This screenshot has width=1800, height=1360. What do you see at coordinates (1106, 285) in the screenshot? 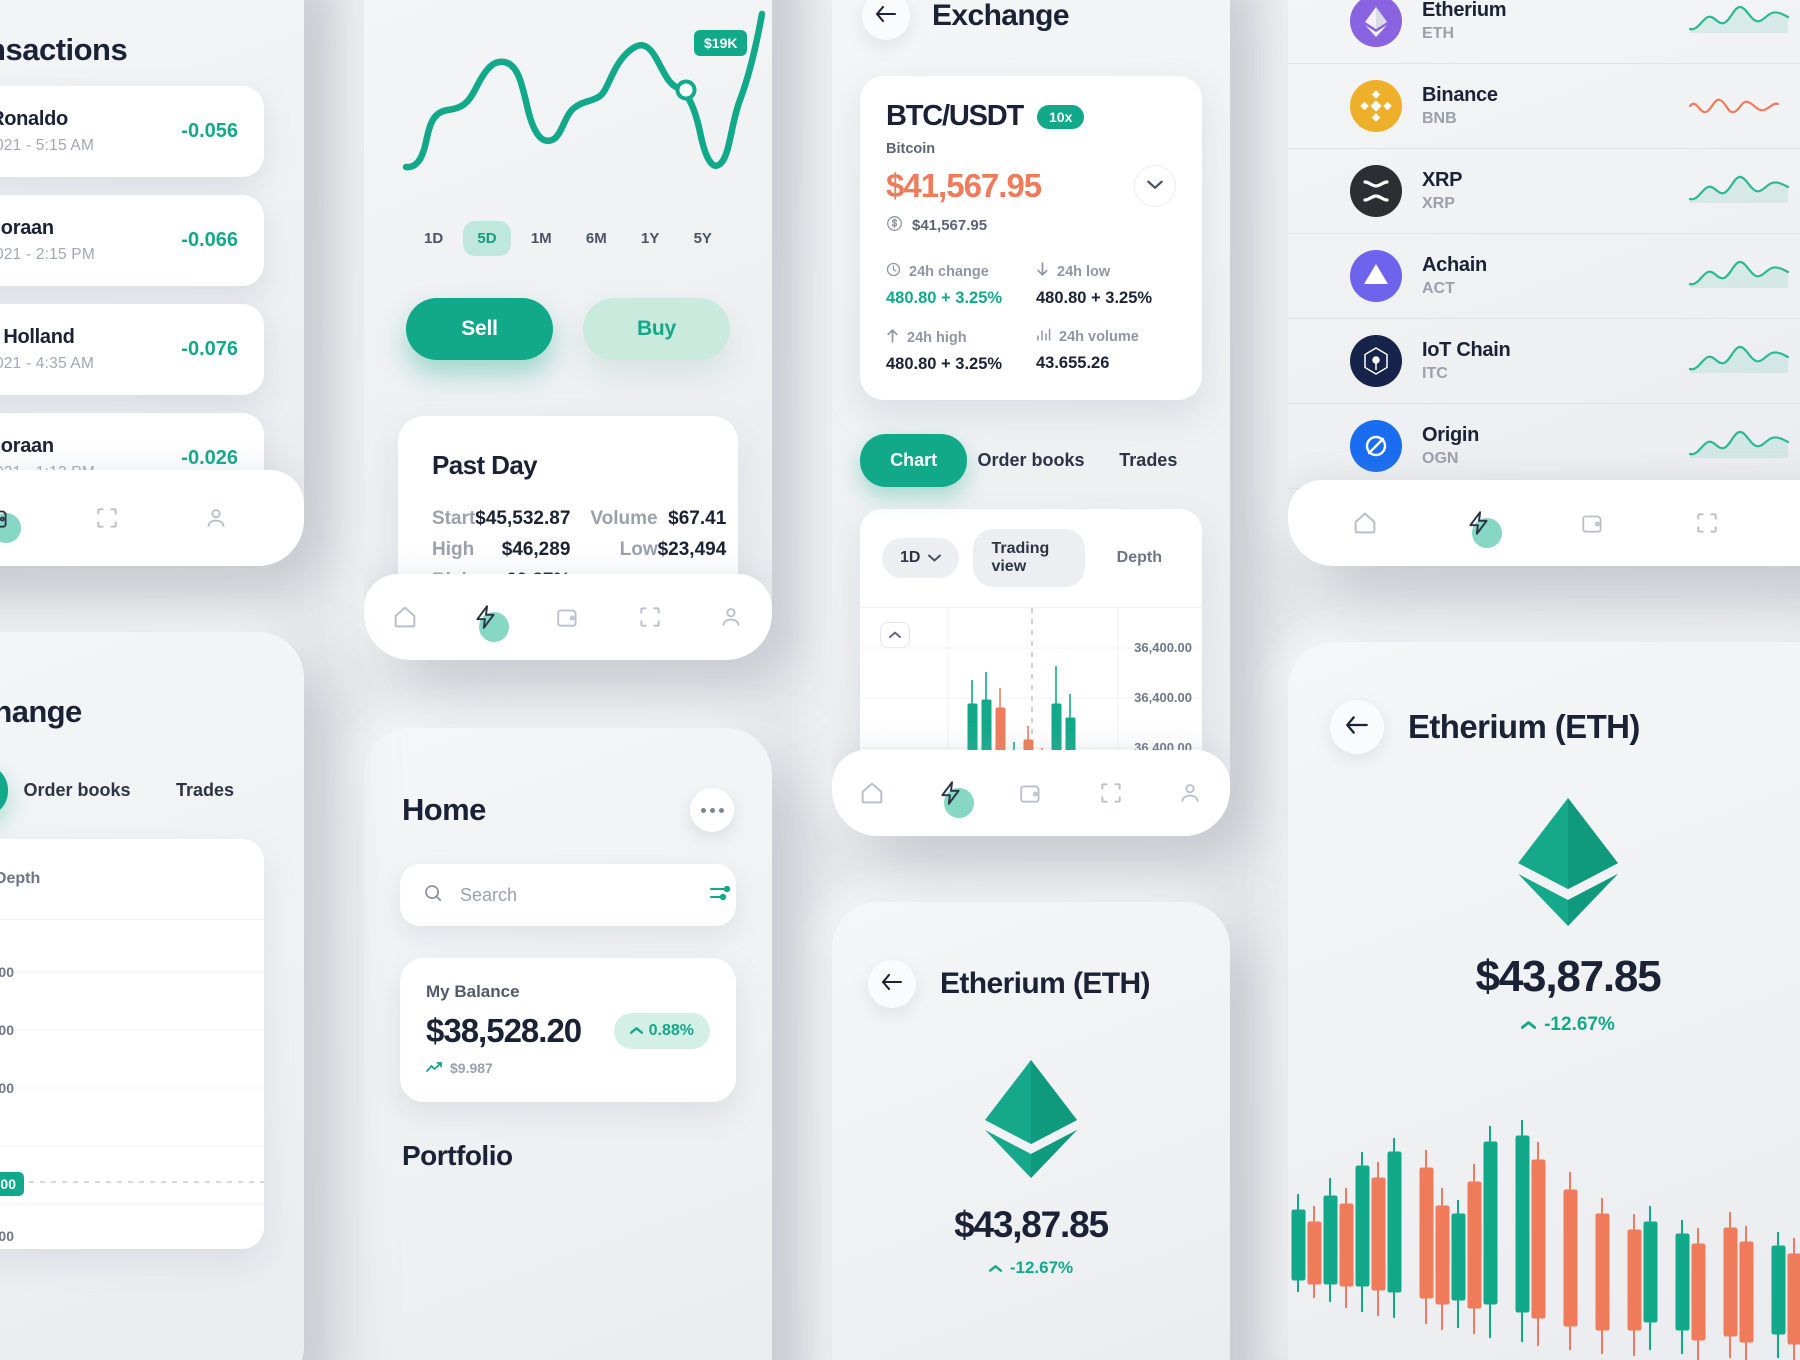
I see `market-stat: 24h low 480.80 + 3.25%` at bounding box center [1106, 285].